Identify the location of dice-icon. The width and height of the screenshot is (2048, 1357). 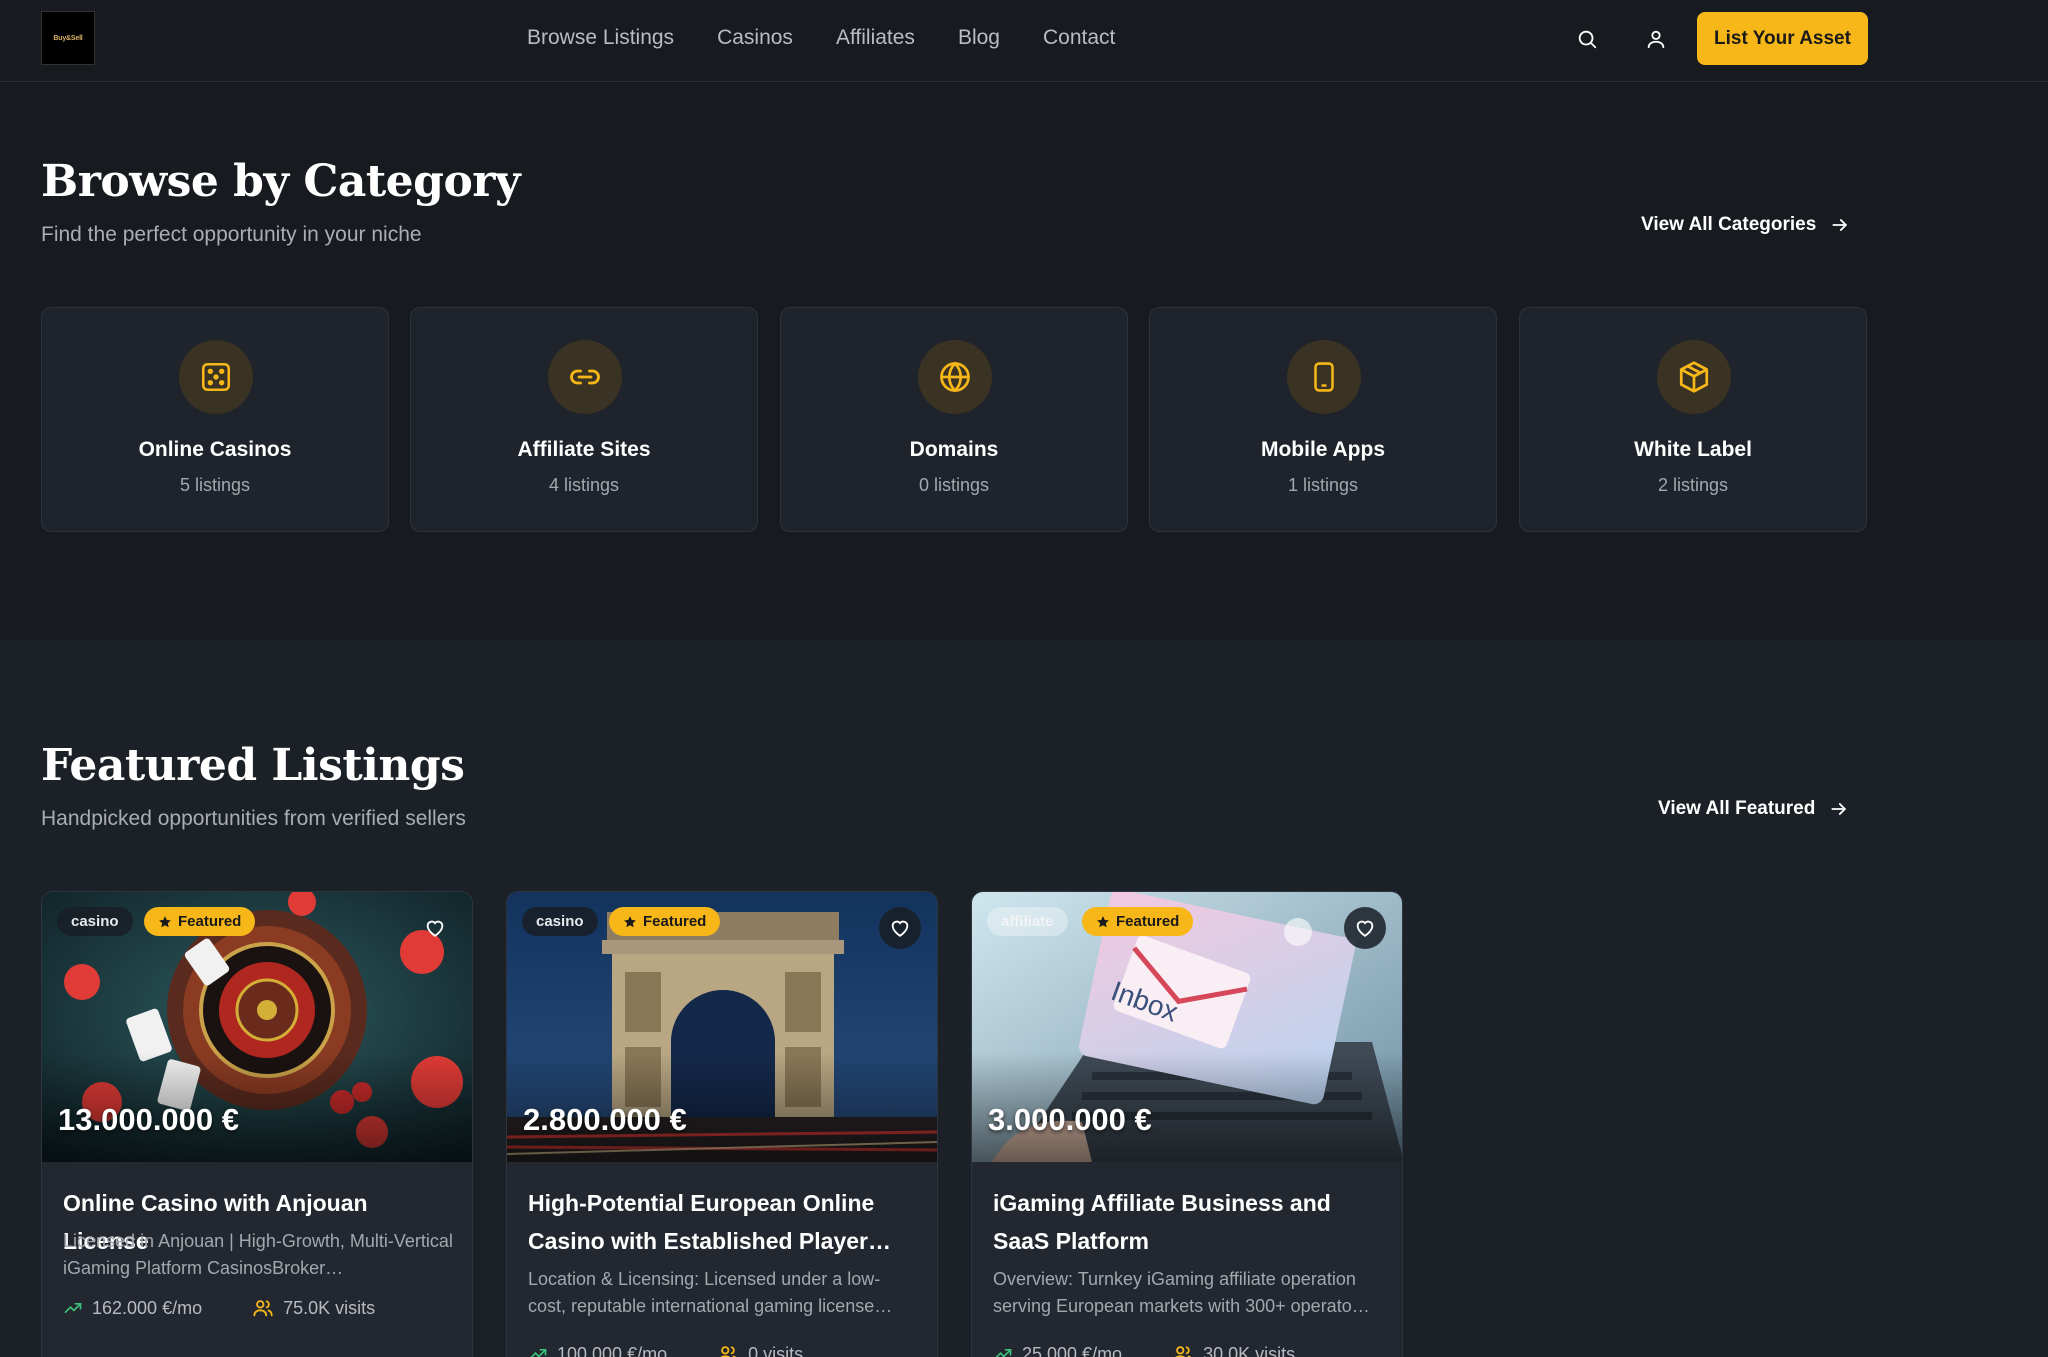
(216, 377).